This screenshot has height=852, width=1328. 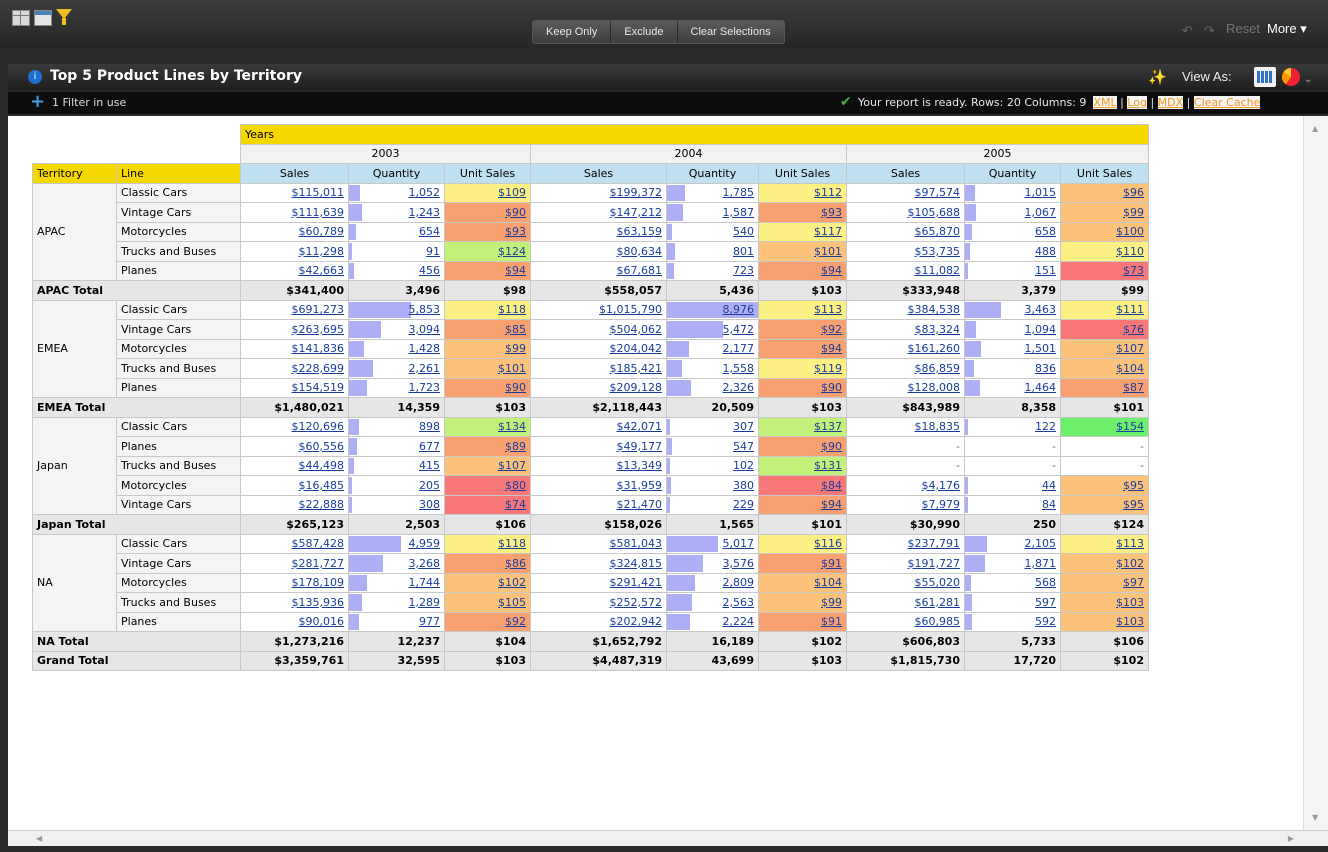 I want to click on product-line-cell: Classic Cars, so click(x=178, y=543).